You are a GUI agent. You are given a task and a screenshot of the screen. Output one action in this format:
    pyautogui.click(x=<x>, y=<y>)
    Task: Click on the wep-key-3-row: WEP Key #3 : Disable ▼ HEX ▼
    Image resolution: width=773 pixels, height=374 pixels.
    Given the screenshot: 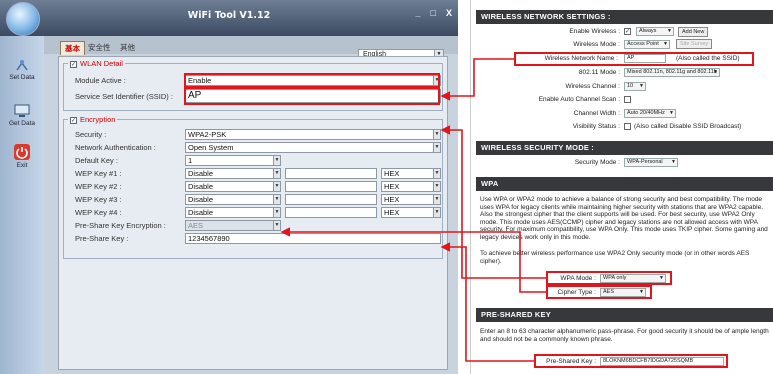 What is the action you would take?
    pyautogui.click(x=253, y=200)
    